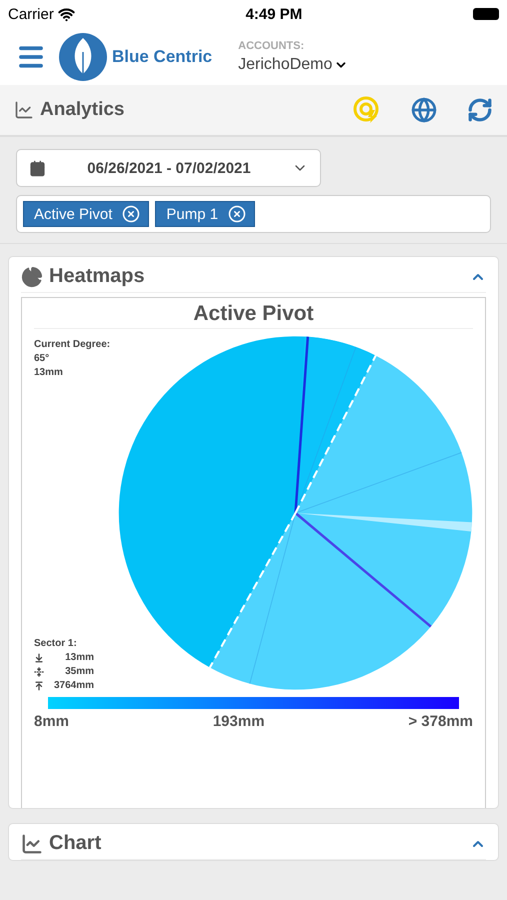 This screenshot has width=507, height=900. I want to click on wifi-icon, so click(66, 14).